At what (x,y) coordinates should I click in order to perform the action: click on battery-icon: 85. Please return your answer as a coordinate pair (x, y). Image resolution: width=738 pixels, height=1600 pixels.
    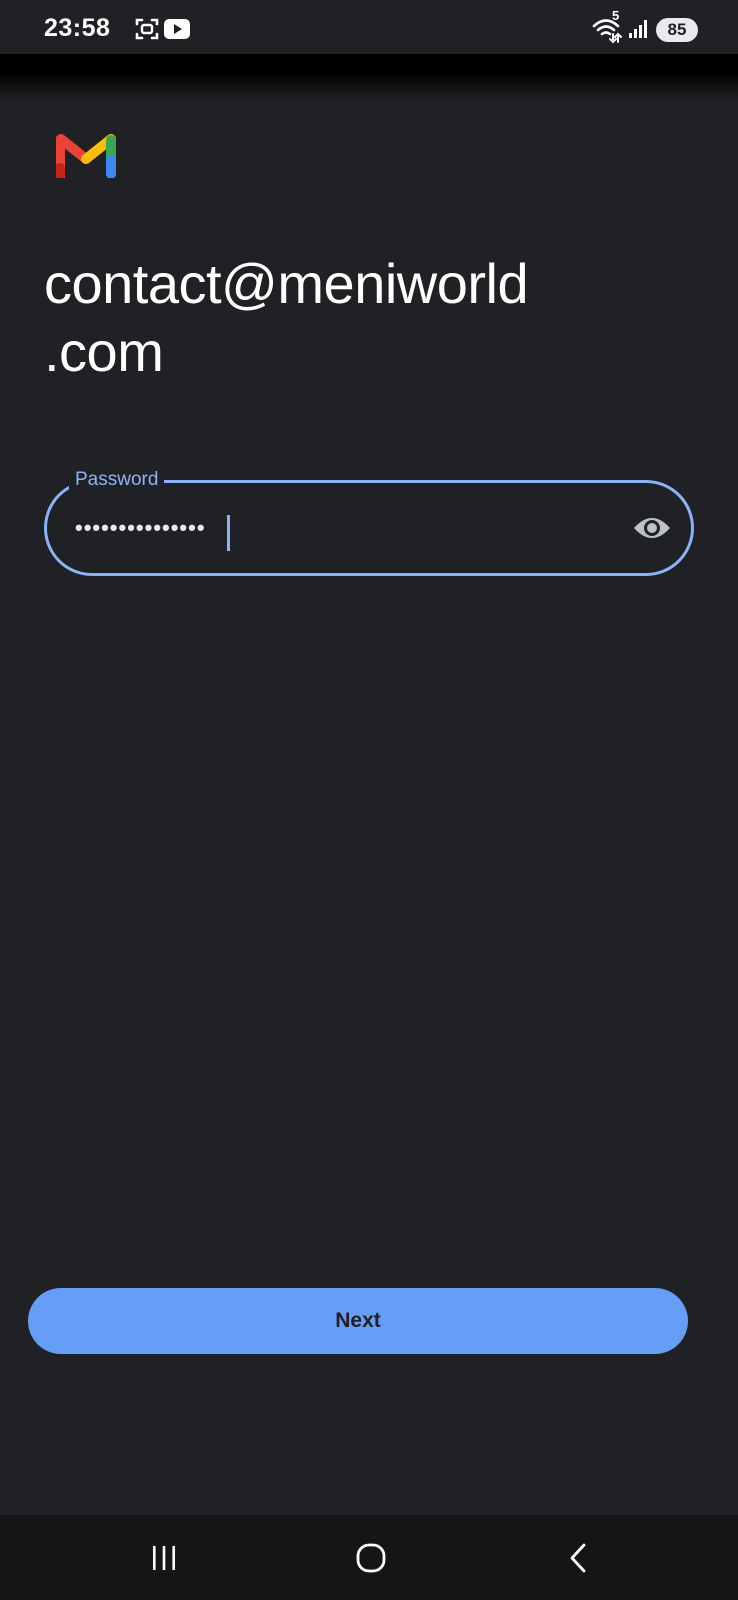
    Looking at the image, I should click on (677, 30).